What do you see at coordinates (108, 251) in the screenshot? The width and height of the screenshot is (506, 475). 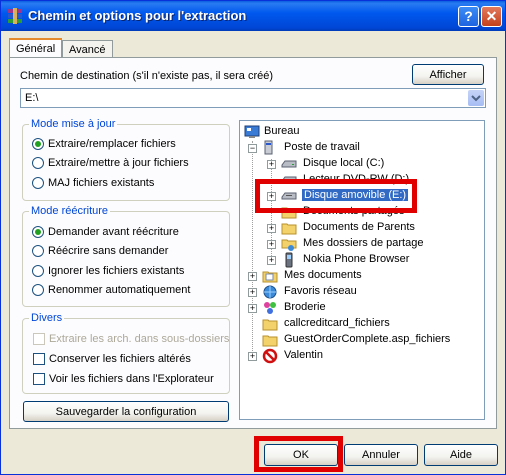 I see `overwrite-no-ask-label: Réécrire sans demander` at bounding box center [108, 251].